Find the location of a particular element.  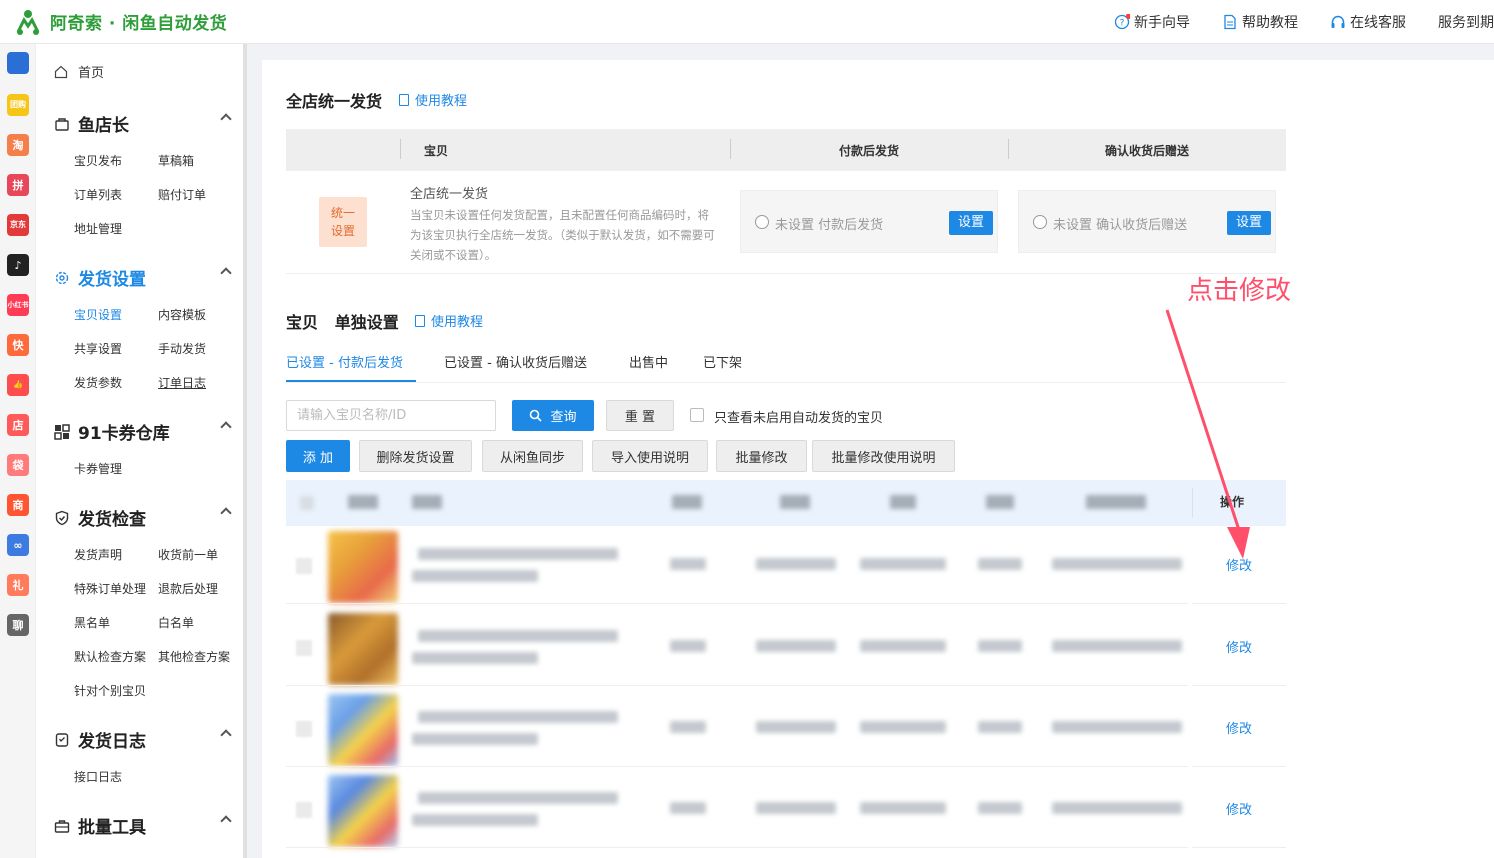

sidebar-item-home: 首页 is located at coordinates (79, 71).